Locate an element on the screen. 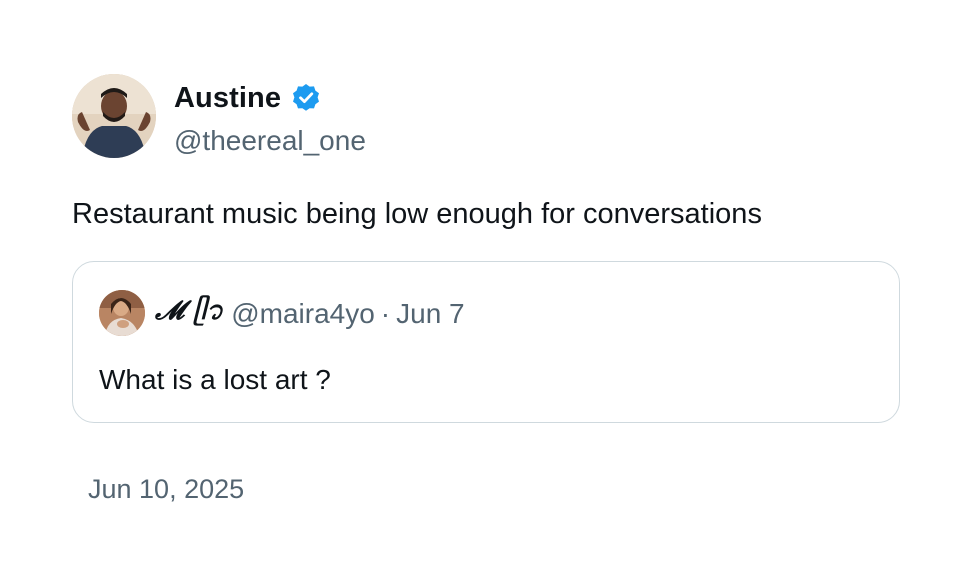 This screenshot has height=584, width=970. author-handle: @theereal_one is located at coordinates (270, 141).